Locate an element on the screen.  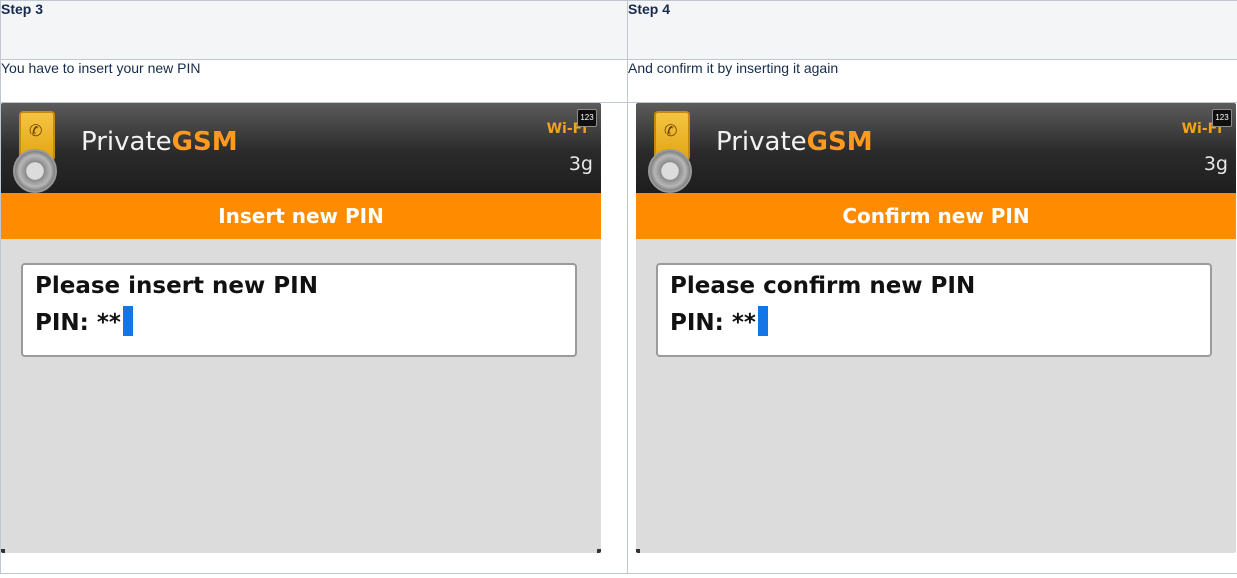
pin-prompt: Please confirm new PIN is located at coordinates (823, 286).